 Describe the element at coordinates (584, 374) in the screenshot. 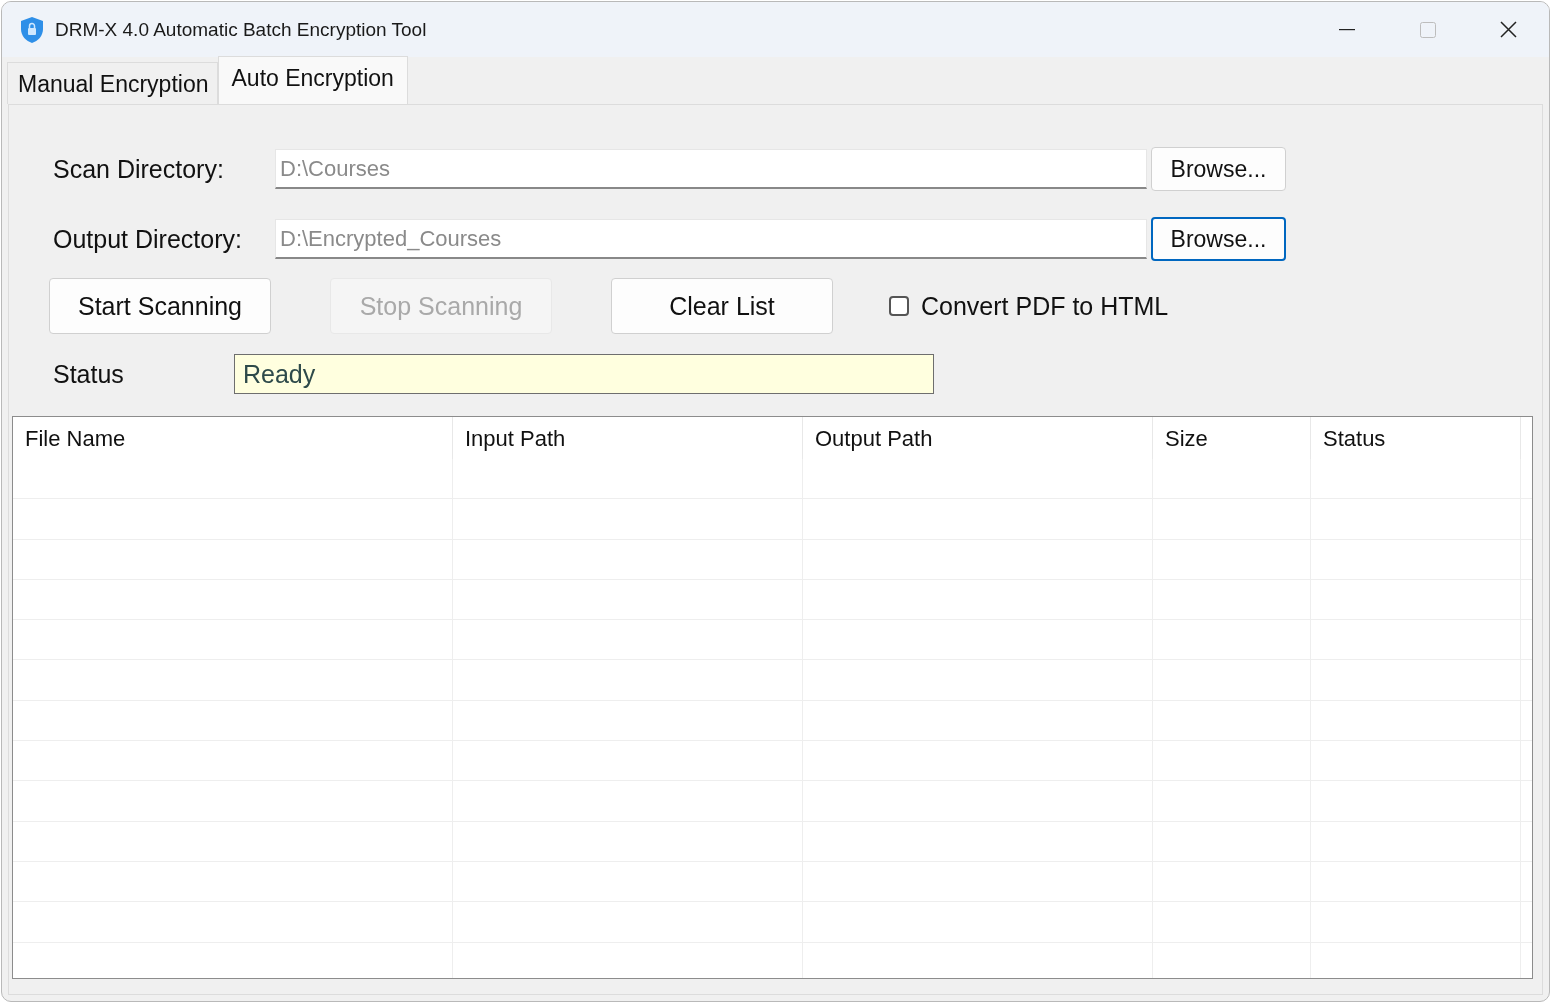

I see `status-field: Ready` at that location.